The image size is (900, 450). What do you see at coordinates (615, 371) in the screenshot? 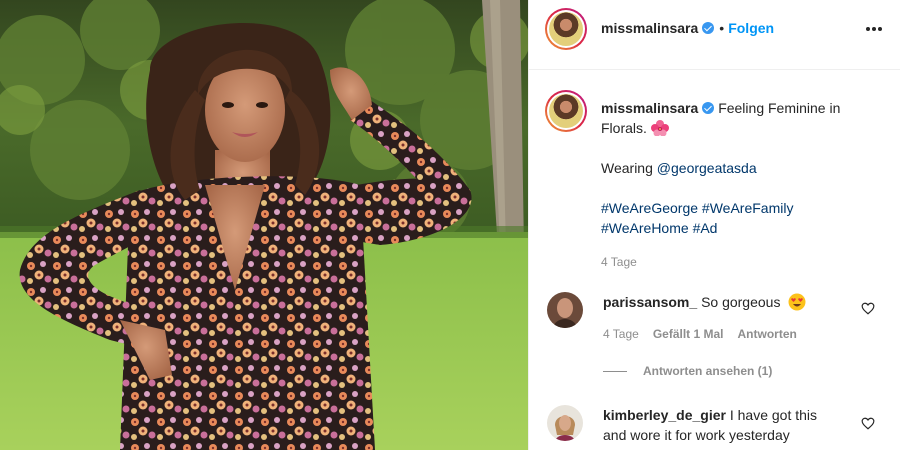
I see `replies-divider` at bounding box center [615, 371].